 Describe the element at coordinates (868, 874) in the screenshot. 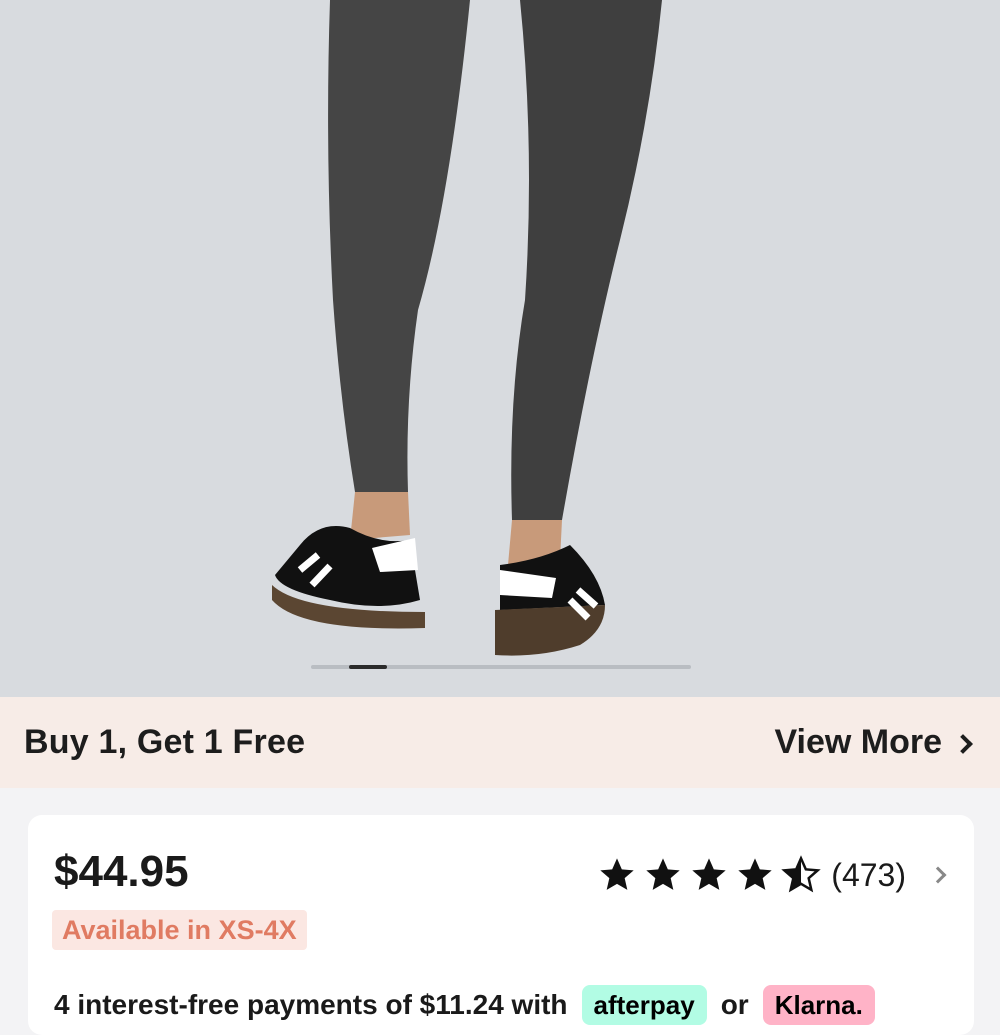

I see `rating-count: (473)` at that location.